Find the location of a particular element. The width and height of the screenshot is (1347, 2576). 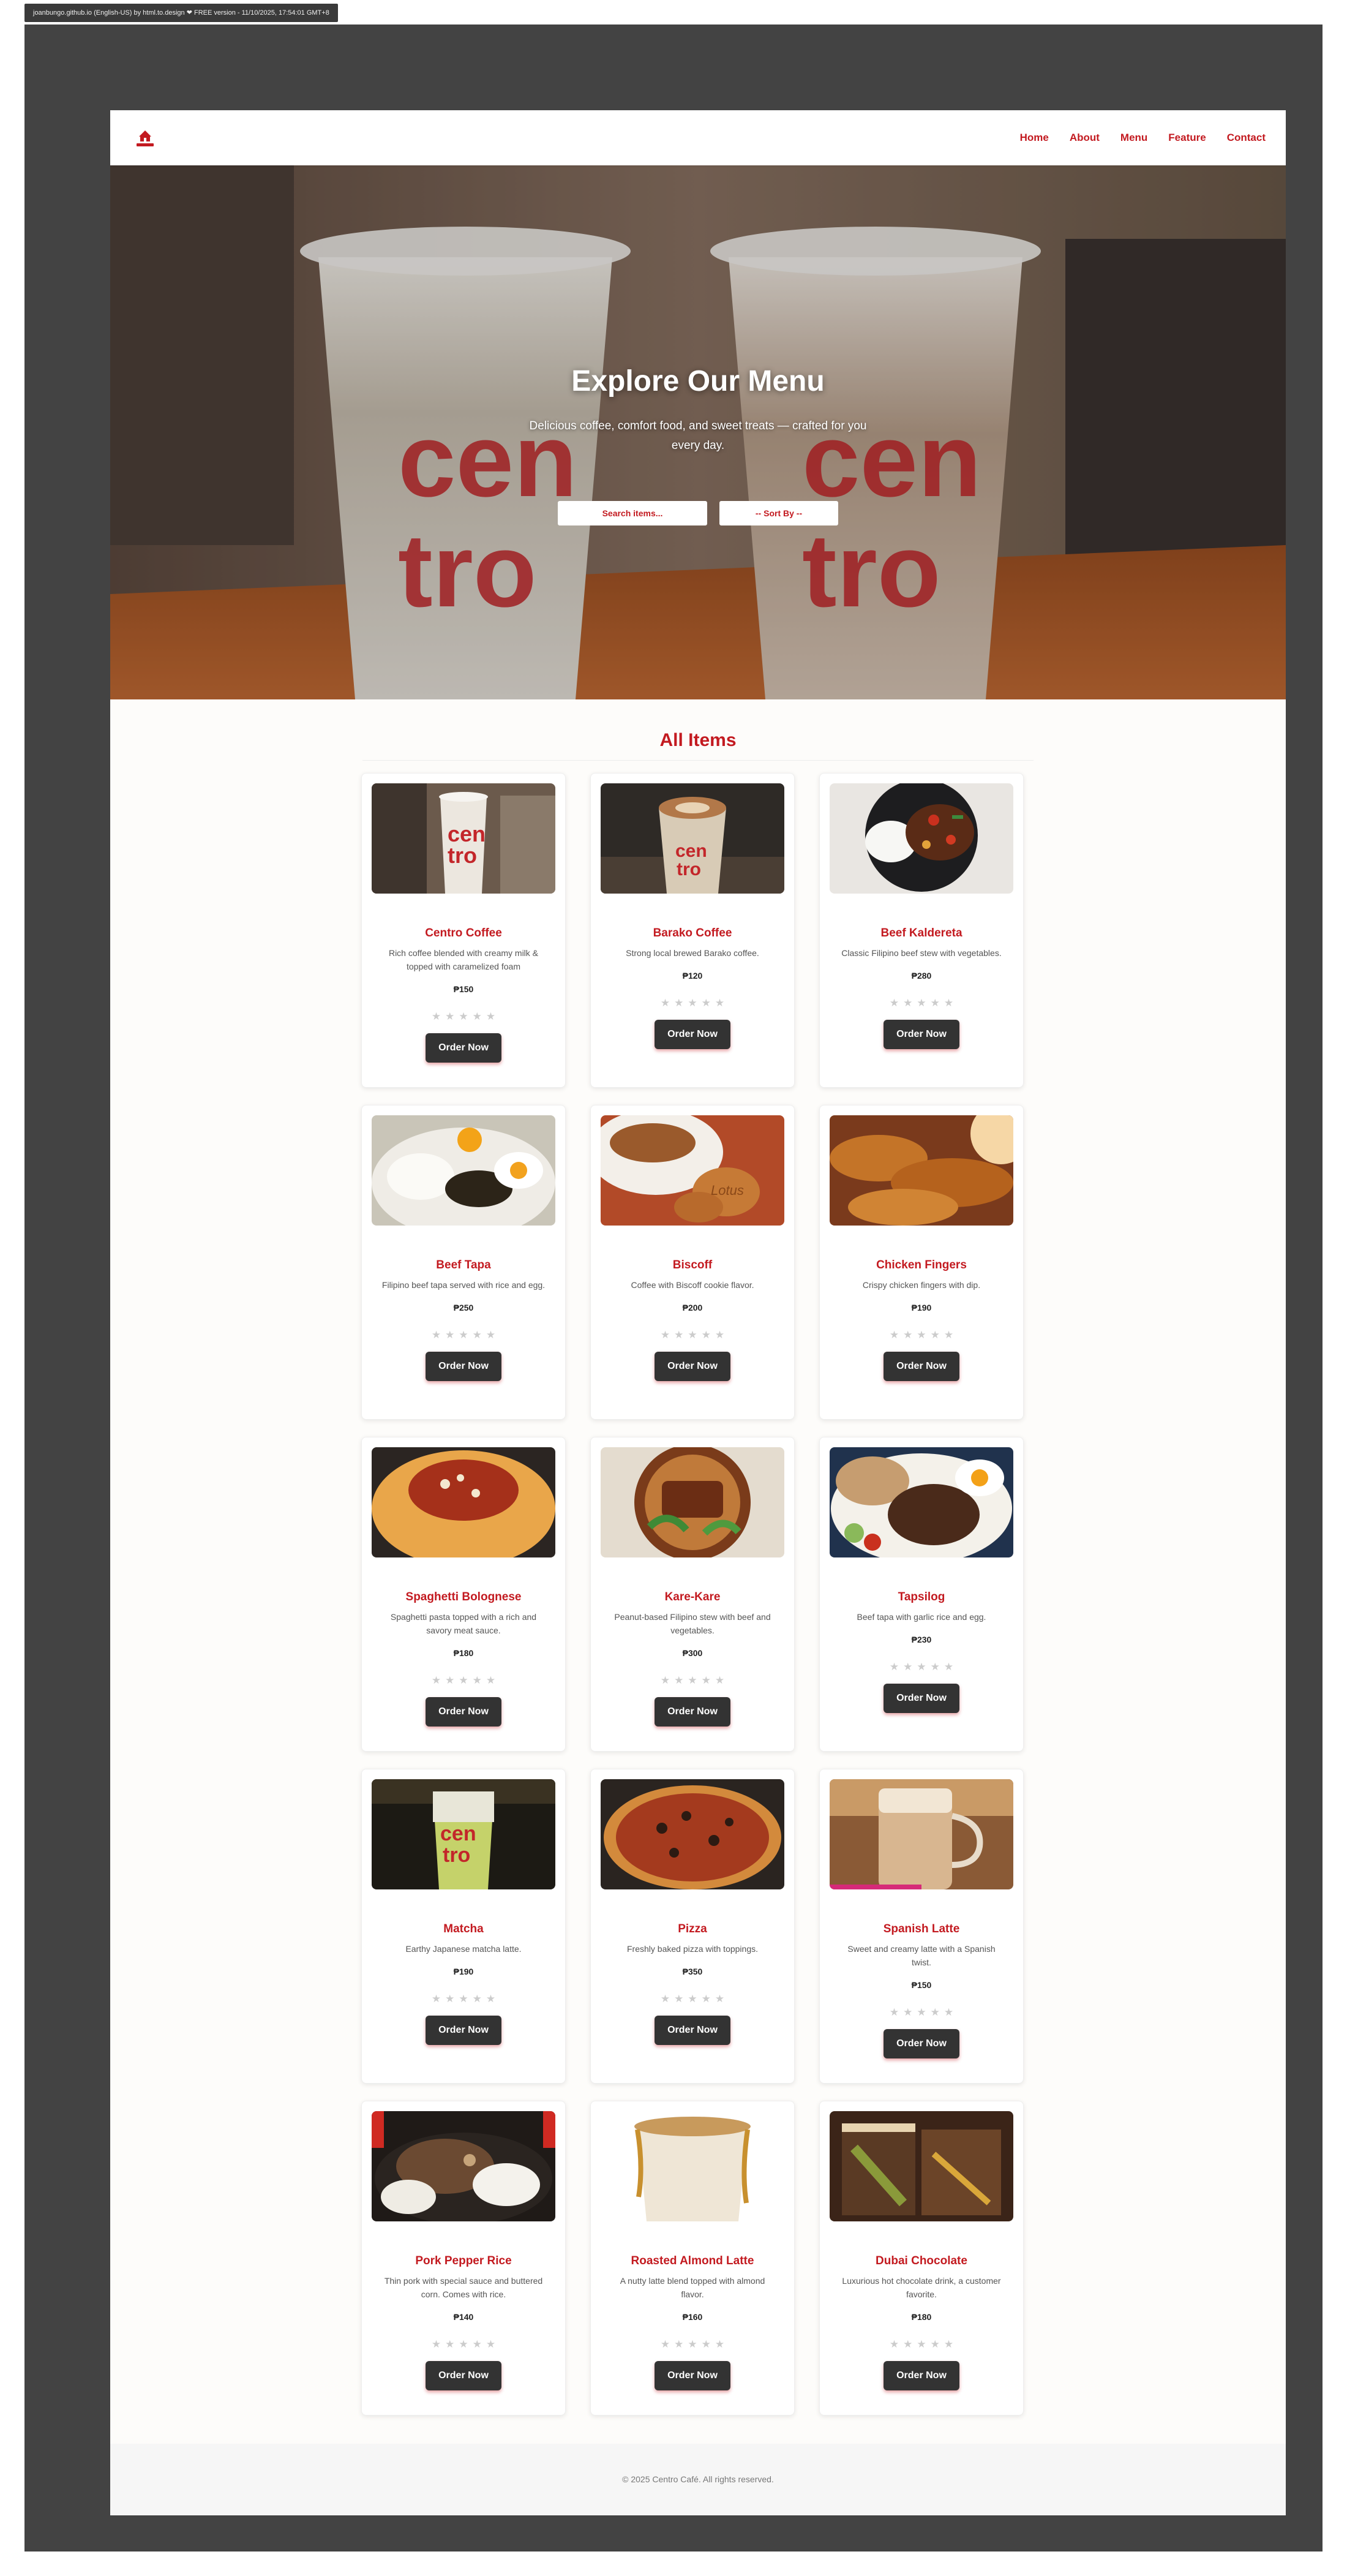

nav-home-link: Home is located at coordinates (1034, 138).